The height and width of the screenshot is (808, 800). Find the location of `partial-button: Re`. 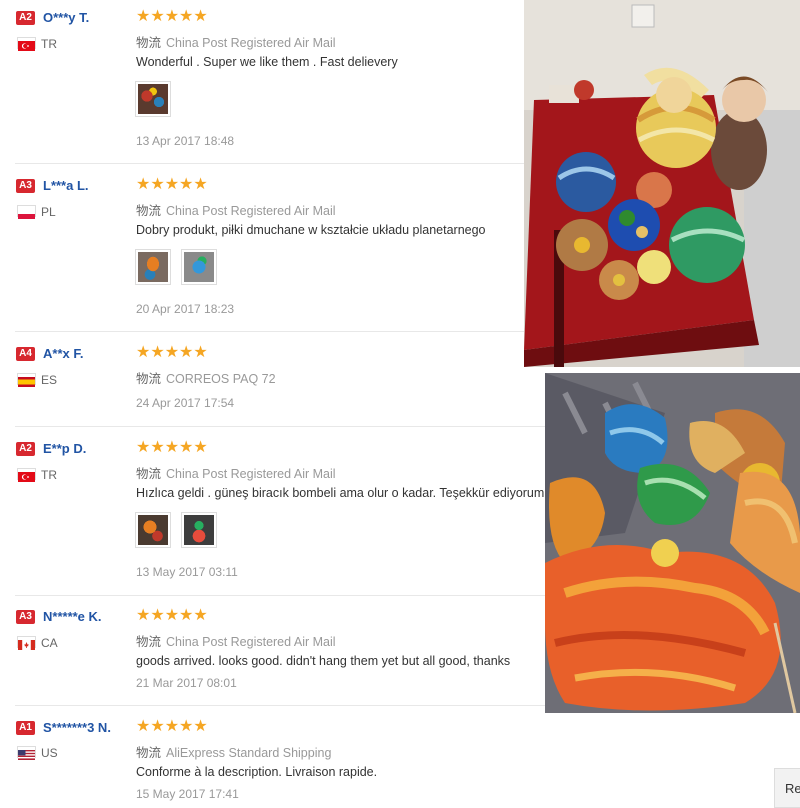

partial-button: Re is located at coordinates (787, 788).